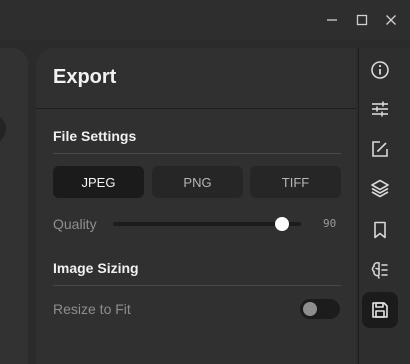 The width and height of the screenshot is (410, 364). Describe the element at coordinates (96, 268) in the screenshot. I see `image-sizing-heading: Image Sizing` at that location.